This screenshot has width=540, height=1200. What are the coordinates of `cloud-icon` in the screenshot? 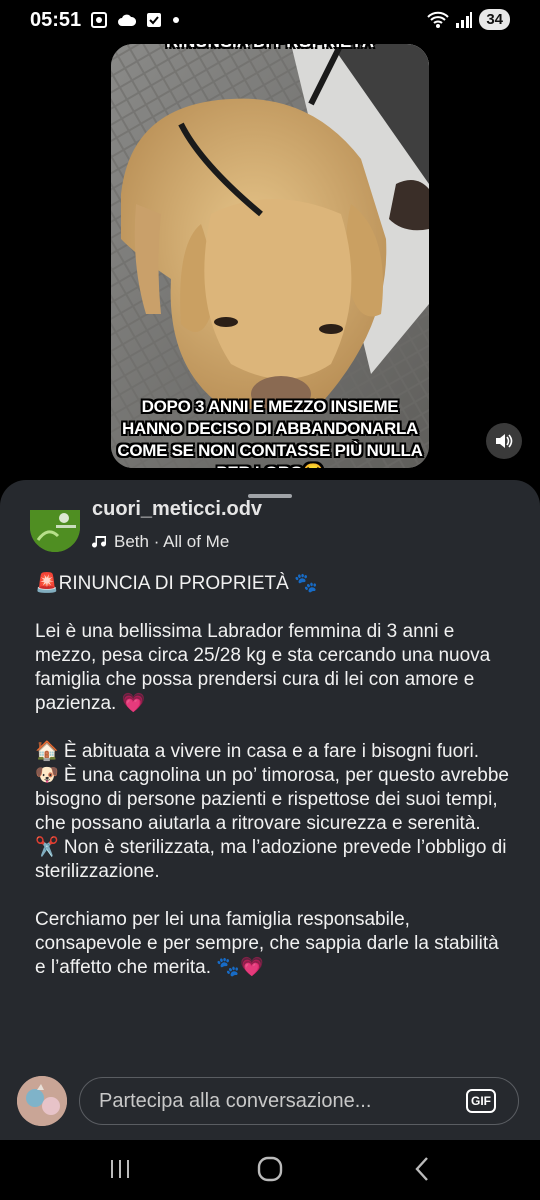 It's located at (127, 20).